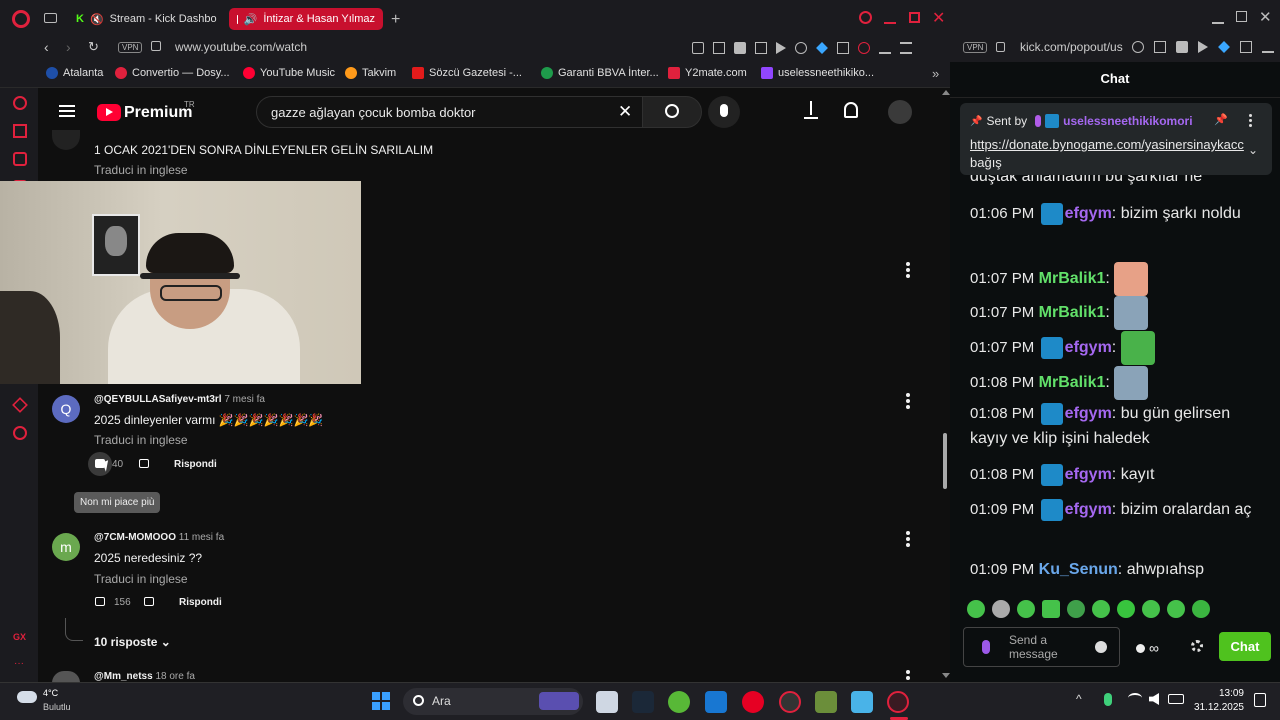  Describe the element at coordinates (74, 73) in the screenshot. I see `bookmark-atalanta: Atalanta` at that location.